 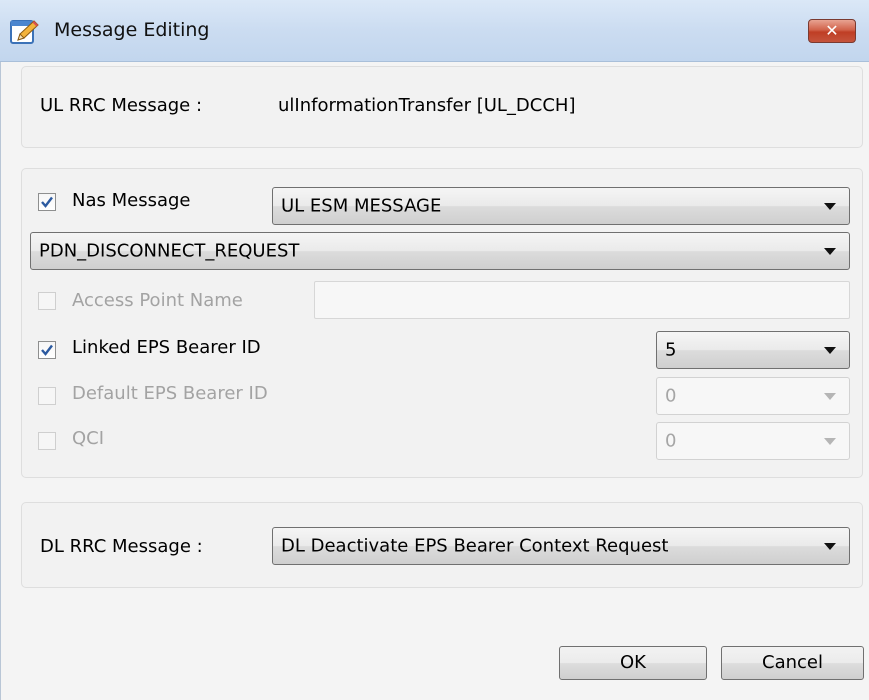 What do you see at coordinates (169, 251) in the screenshot?
I see `message-type-select-value: PDN_DISCONNECT_REQUEST` at bounding box center [169, 251].